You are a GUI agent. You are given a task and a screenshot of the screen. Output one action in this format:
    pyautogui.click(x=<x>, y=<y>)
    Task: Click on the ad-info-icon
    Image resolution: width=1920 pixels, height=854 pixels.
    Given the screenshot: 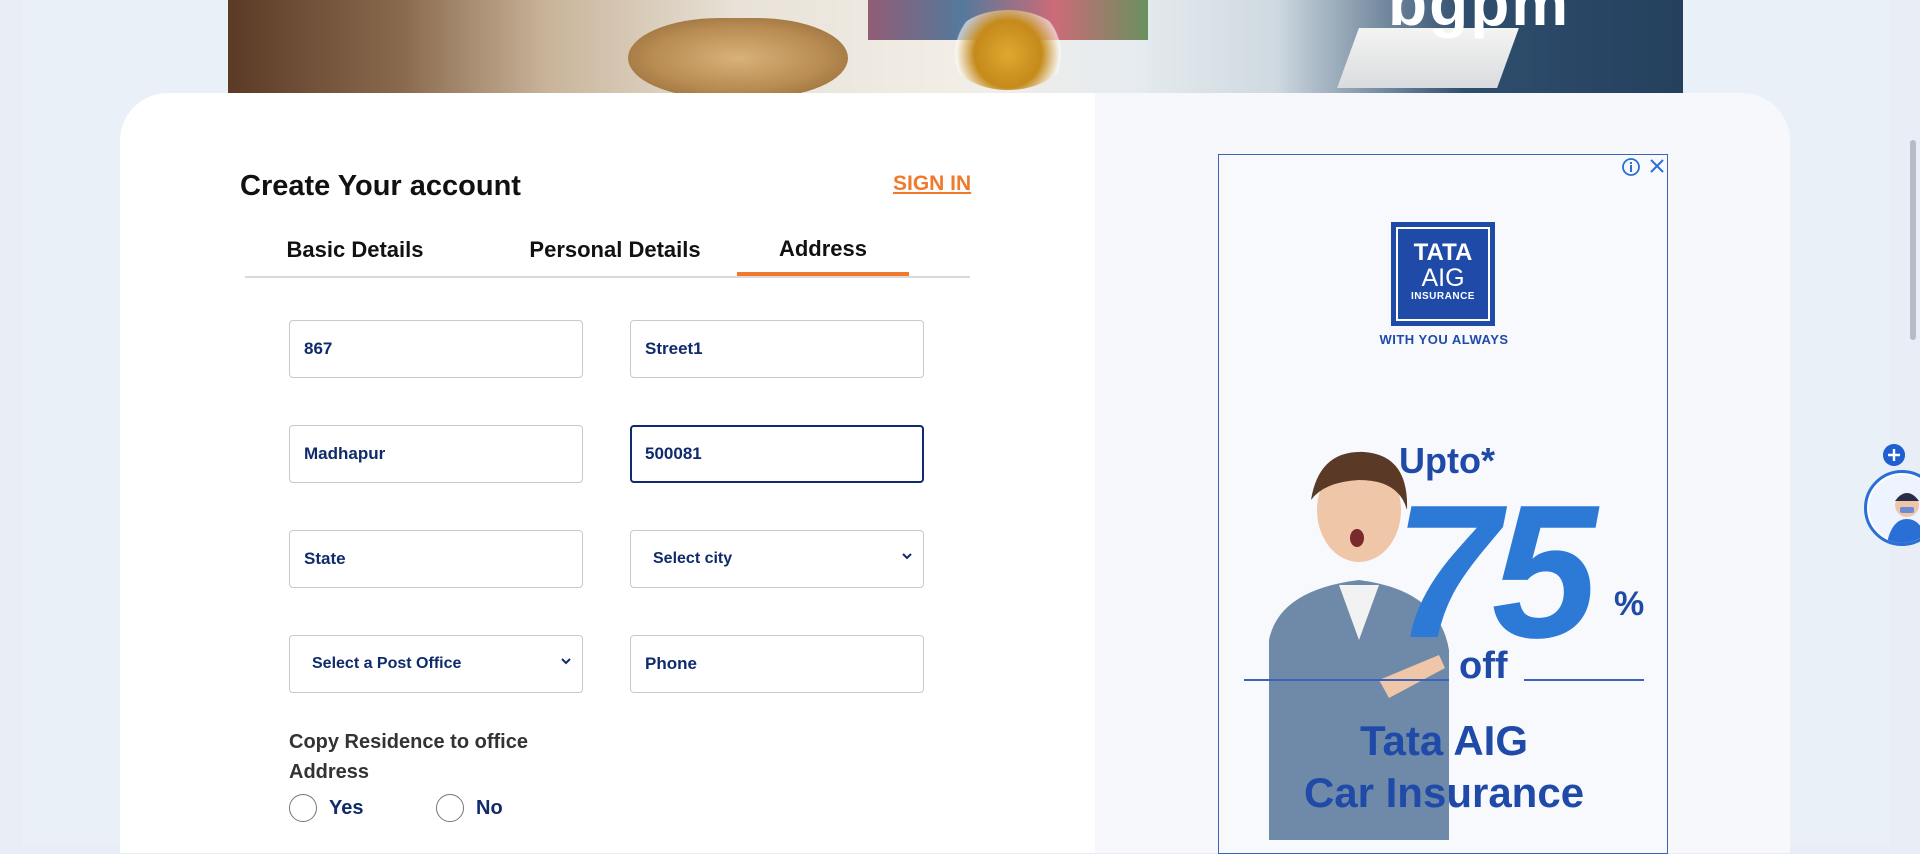 What is the action you would take?
    pyautogui.click(x=1631, y=167)
    